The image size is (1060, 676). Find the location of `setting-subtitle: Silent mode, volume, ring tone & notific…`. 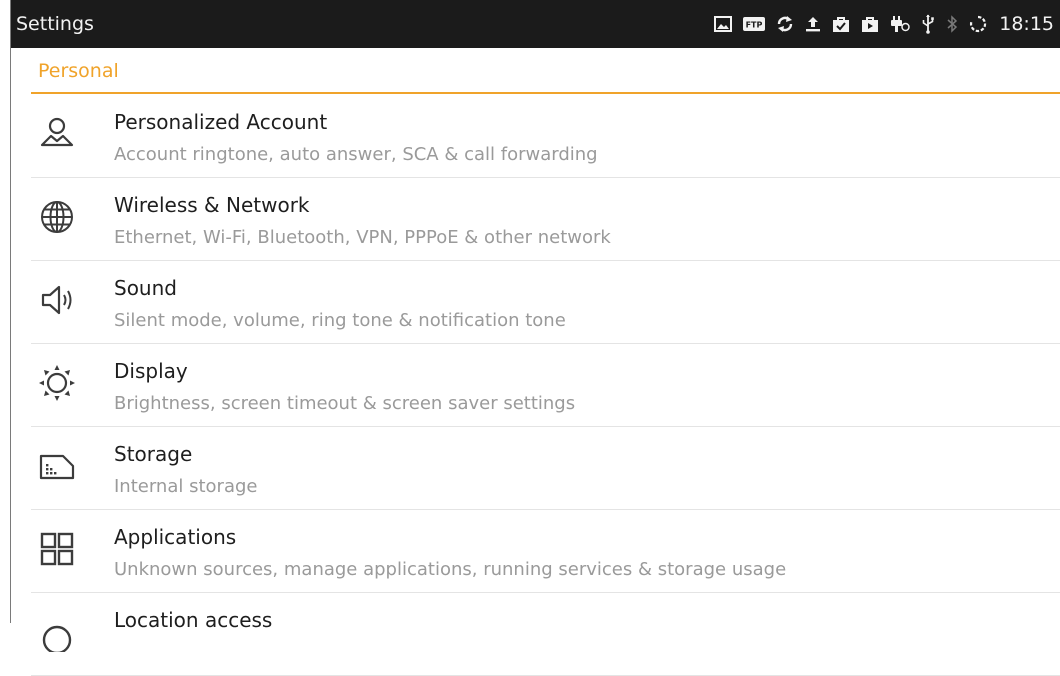

setting-subtitle: Silent mode, volume, ring tone & notific… is located at coordinates (340, 320).